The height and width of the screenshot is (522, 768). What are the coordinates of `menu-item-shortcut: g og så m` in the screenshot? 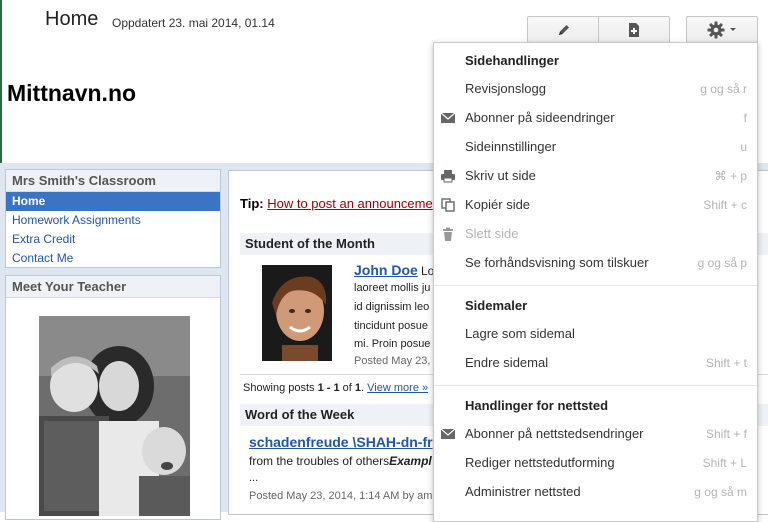 It's located at (720, 492).